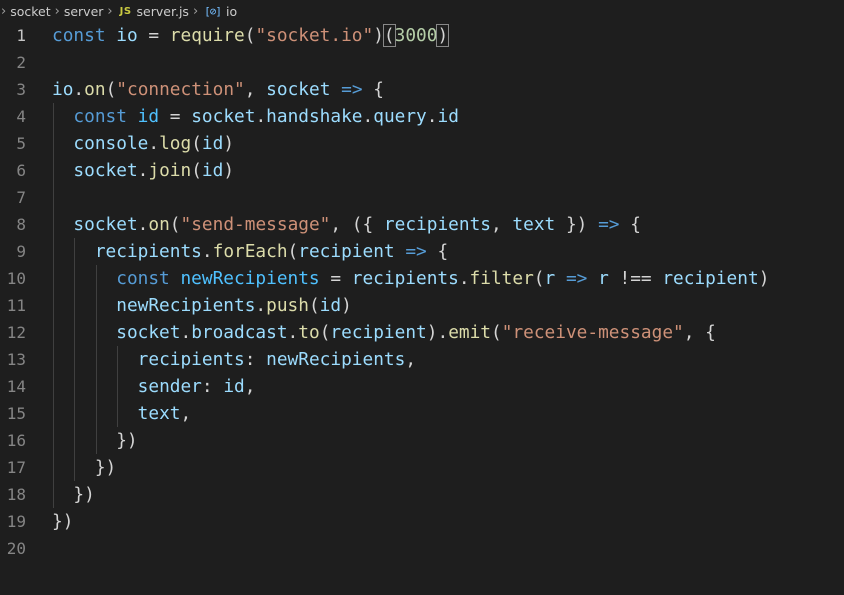  I want to click on line-number: 9, so click(21, 251).